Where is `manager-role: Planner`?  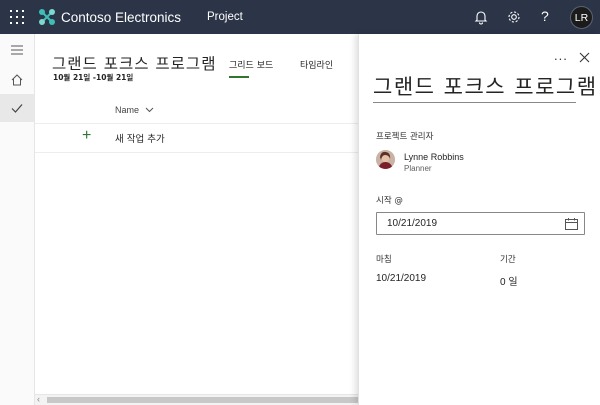
manager-role: Planner is located at coordinates (418, 168).